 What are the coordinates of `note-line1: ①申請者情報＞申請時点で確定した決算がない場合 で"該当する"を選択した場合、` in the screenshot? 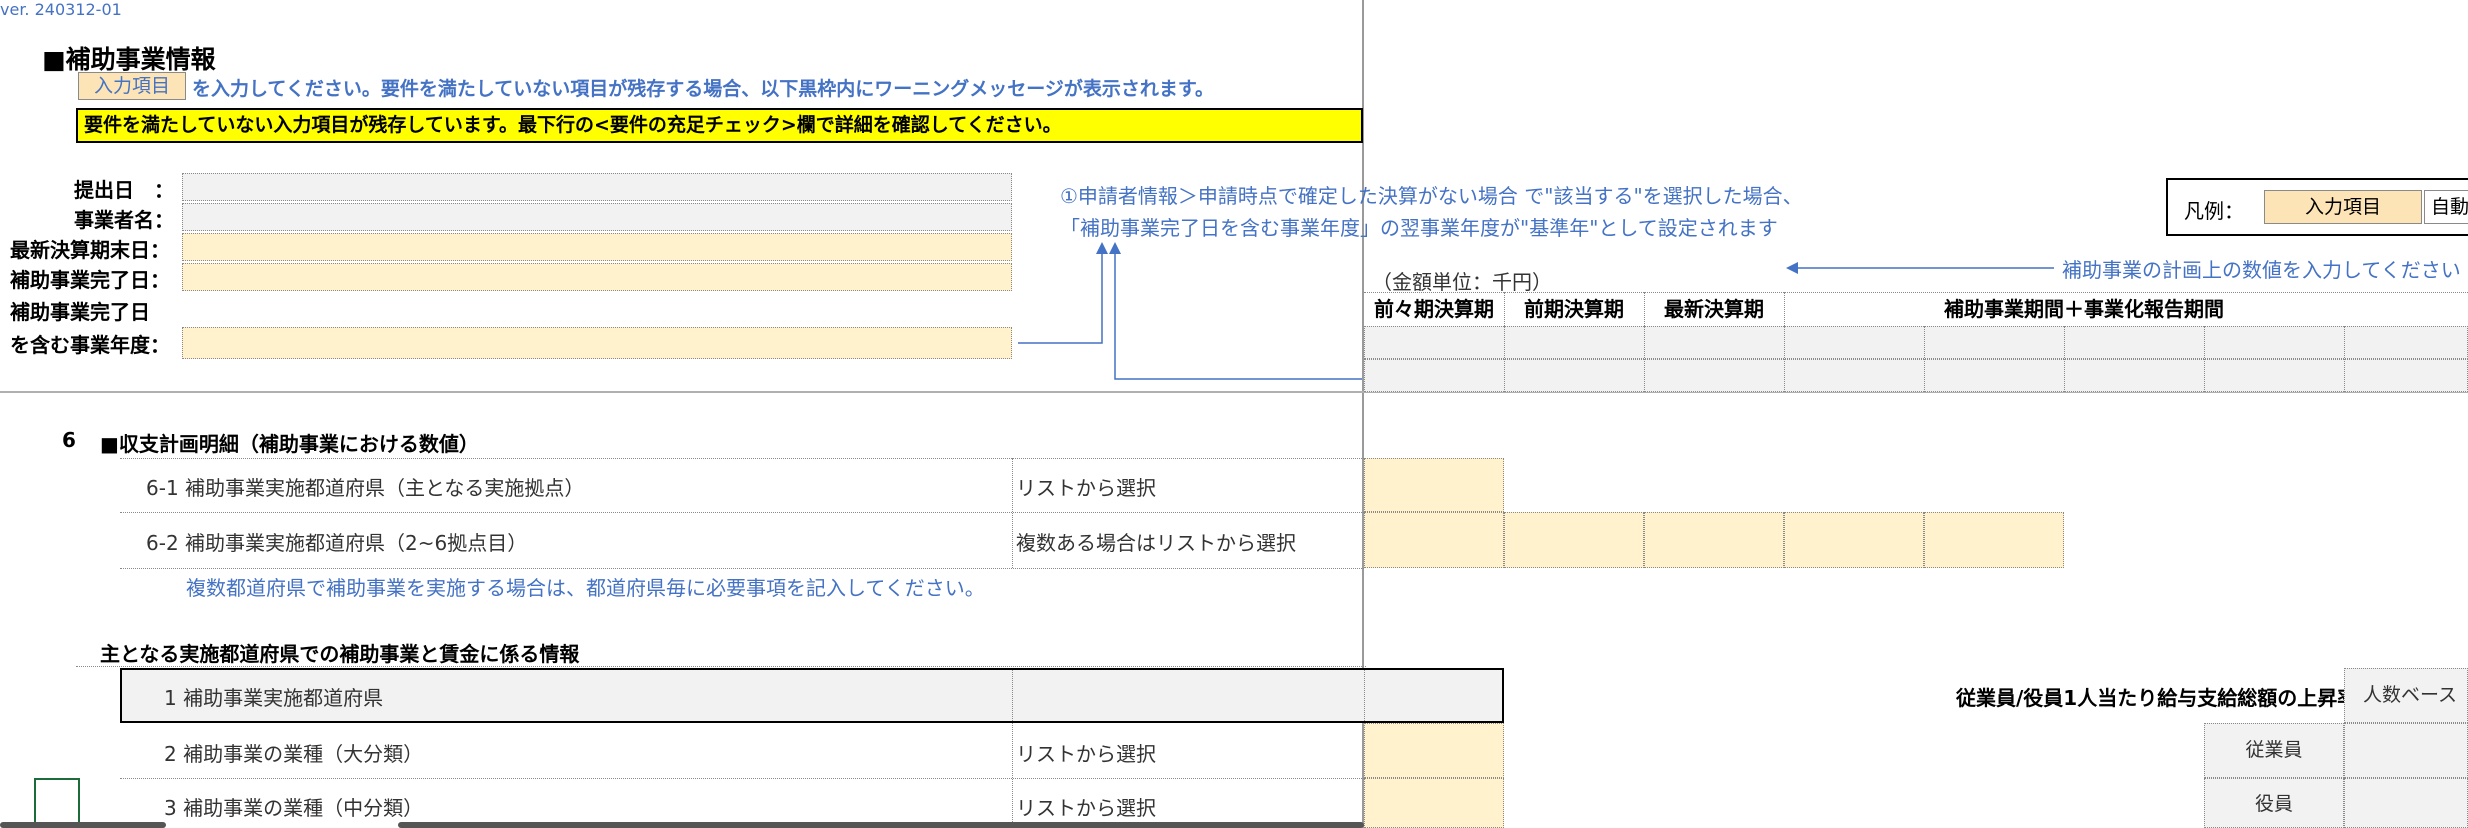 It's located at (1431, 196).